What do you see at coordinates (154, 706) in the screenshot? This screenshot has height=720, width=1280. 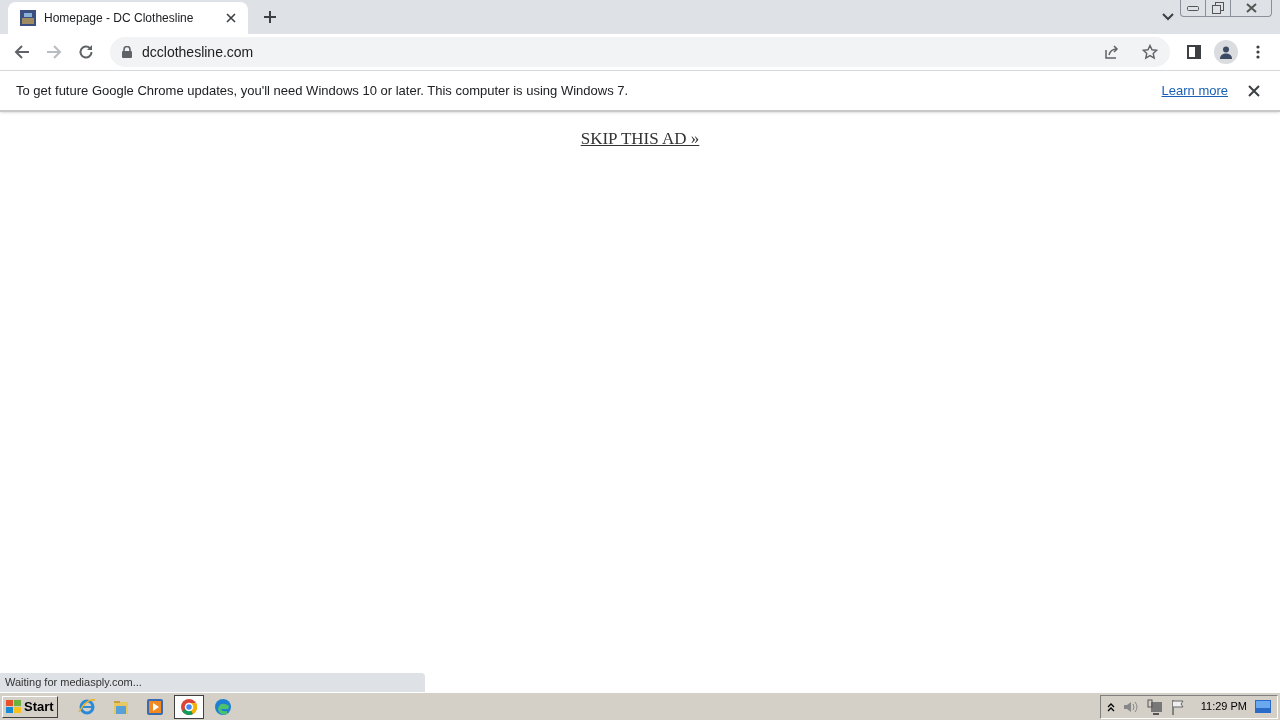 I see `media-player-icon` at bounding box center [154, 706].